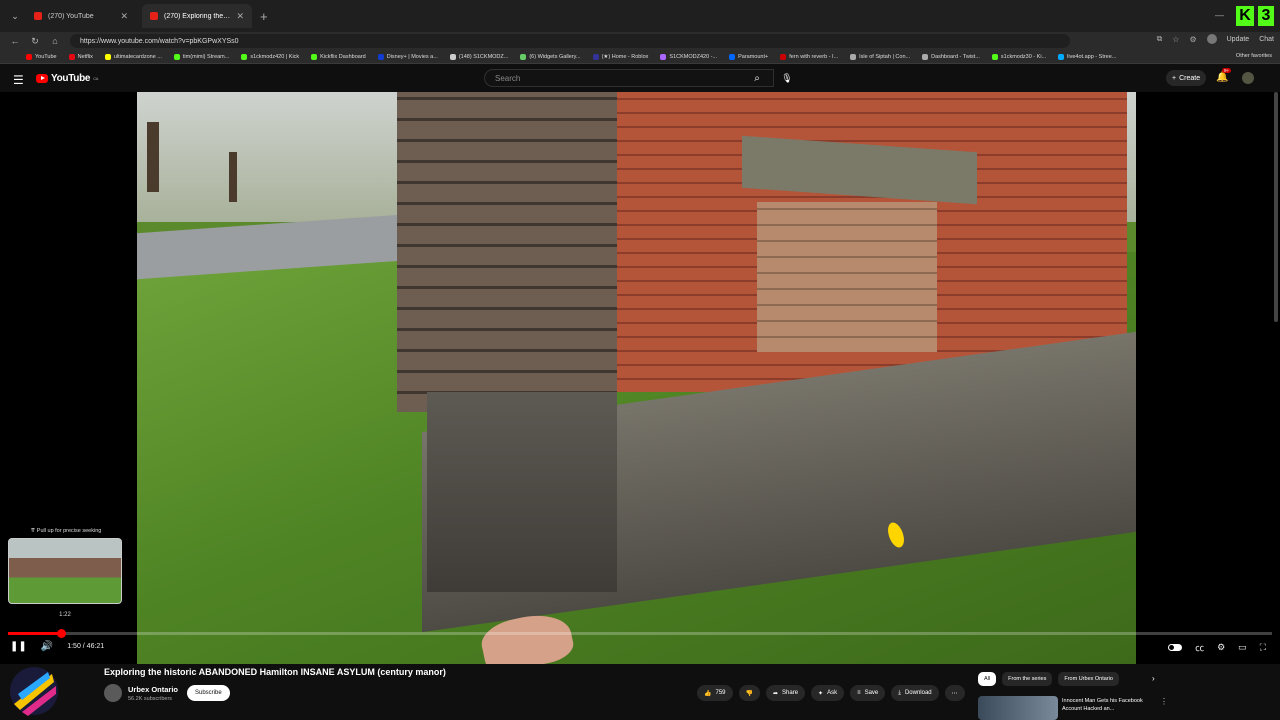  What do you see at coordinates (264, 16) in the screenshot?
I see `new-tab-icon: +` at bounding box center [264, 16].